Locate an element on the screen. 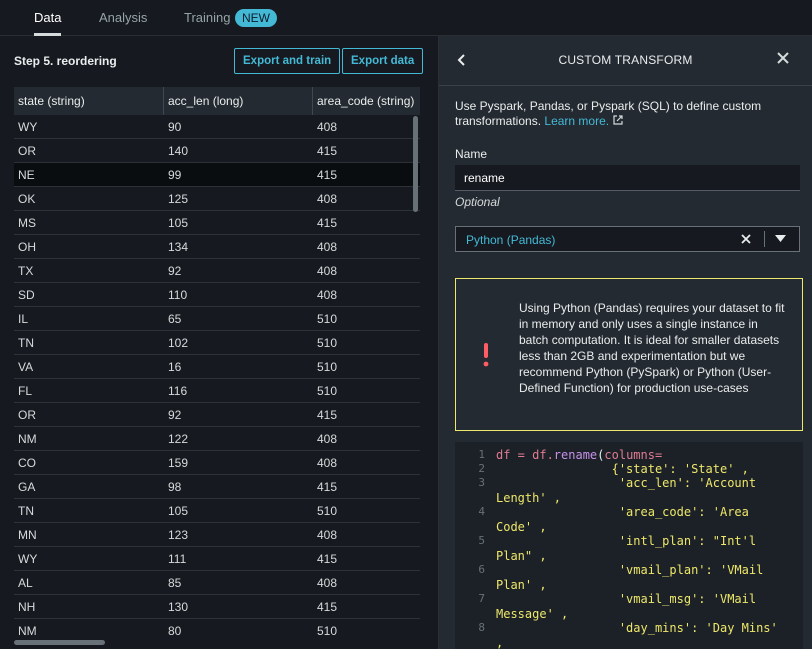 The image size is (812, 649). column-header-area-code: area_code (string) is located at coordinates (366, 101).